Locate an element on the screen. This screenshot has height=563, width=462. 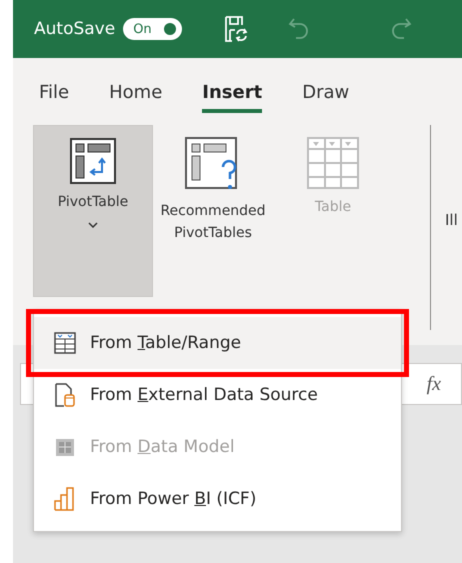
autosave-label: AutoSave is located at coordinates (75, 29).